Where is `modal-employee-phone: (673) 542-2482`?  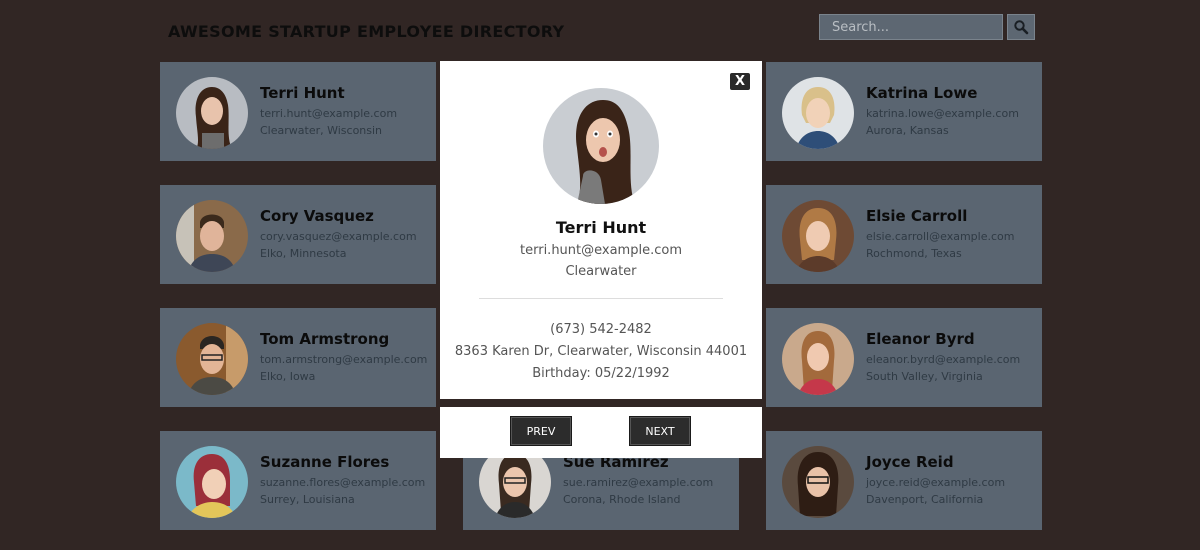
modal-employee-phone: (673) 542-2482 is located at coordinates (601, 329).